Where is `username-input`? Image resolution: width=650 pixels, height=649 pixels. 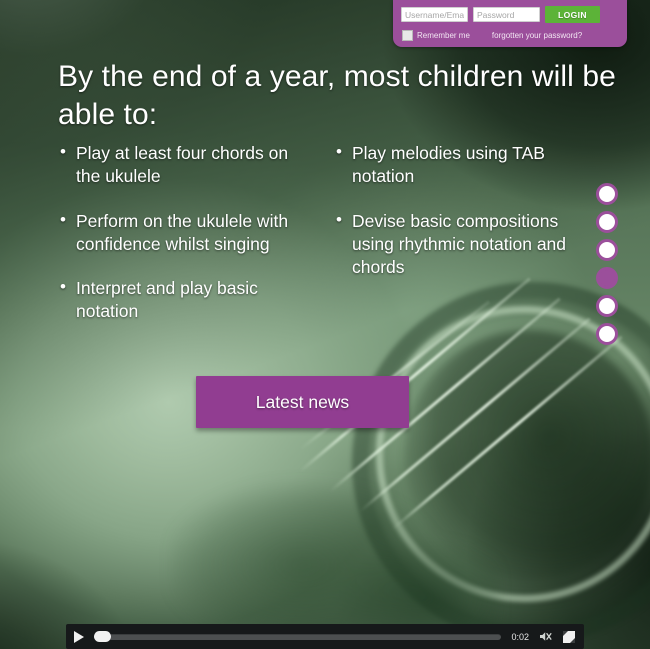 username-input is located at coordinates (434, 14).